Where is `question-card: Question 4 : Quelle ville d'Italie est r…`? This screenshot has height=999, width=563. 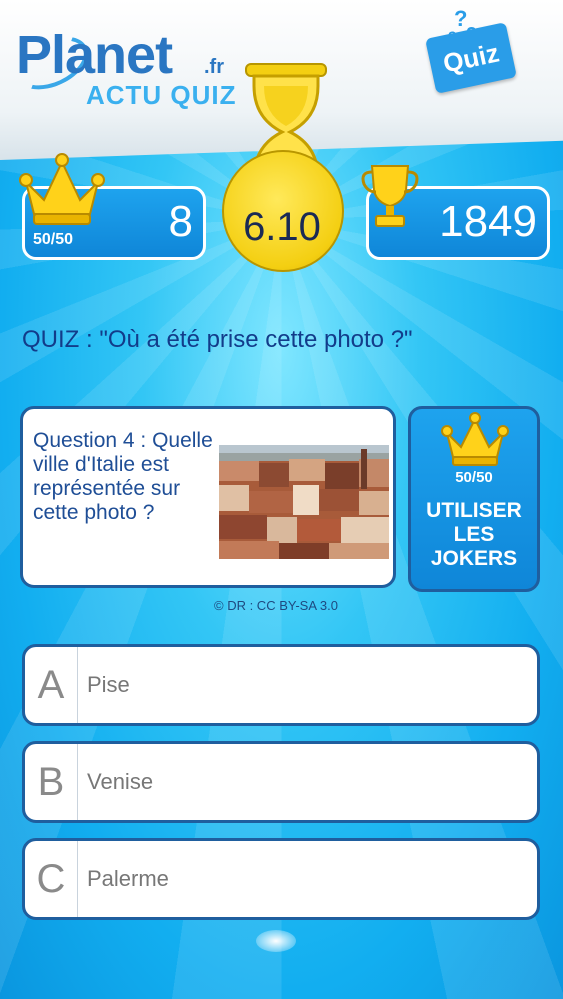 question-card: Question 4 : Quelle ville d'Italie est r… is located at coordinates (208, 497).